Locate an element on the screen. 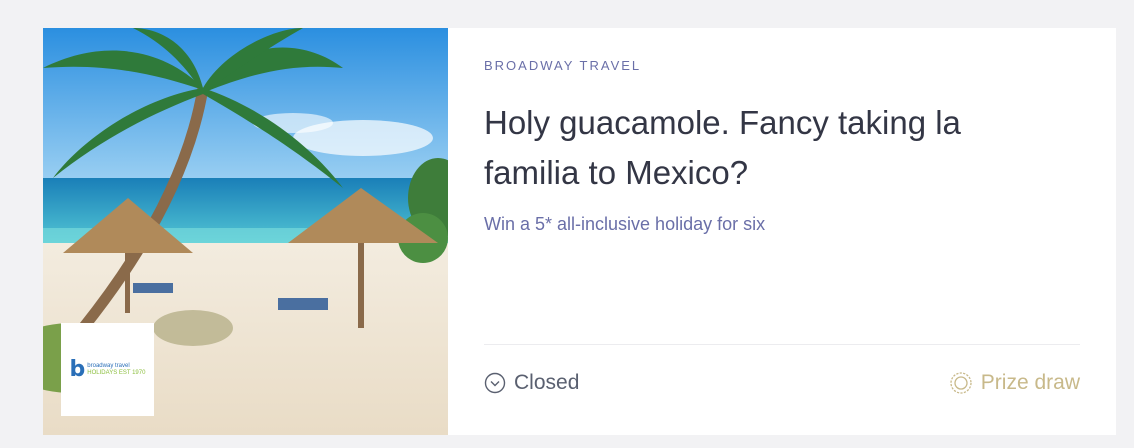 The width and height of the screenshot is (1134, 448). brand-name: BROADWAY TRAVEL is located at coordinates (563, 65).